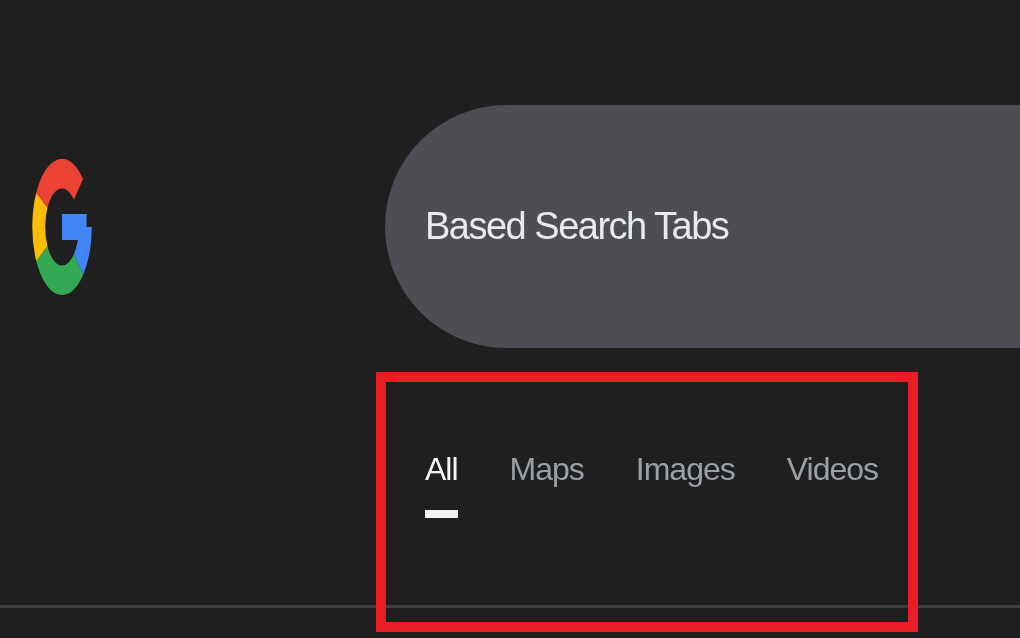 This screenshot has height=638, width=1020. What do you see at coordinates (546, 484) in the screenshot?
I see `search-tab: Maps` at bounding box center [546, 484].